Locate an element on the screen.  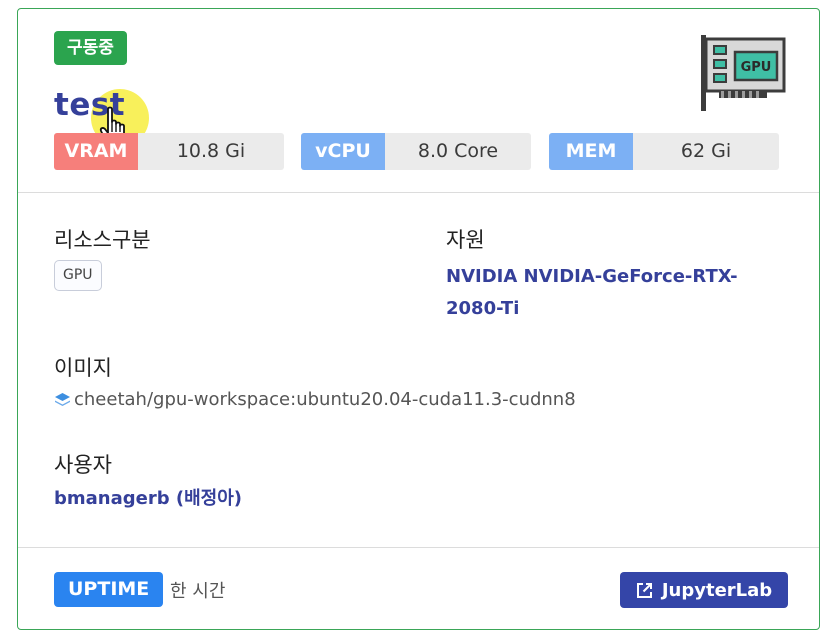
resource-type-label: 리소스구분 is located at coordinates (102, 240).